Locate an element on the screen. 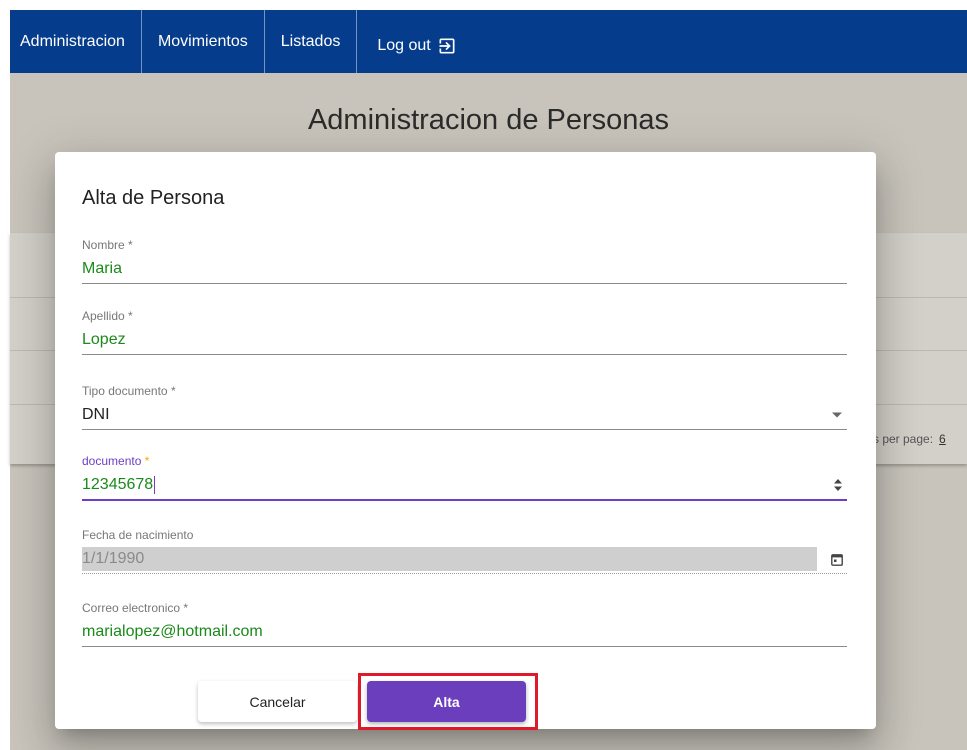  page-title: Administracion de Personas is located at coordinates (488, 120).